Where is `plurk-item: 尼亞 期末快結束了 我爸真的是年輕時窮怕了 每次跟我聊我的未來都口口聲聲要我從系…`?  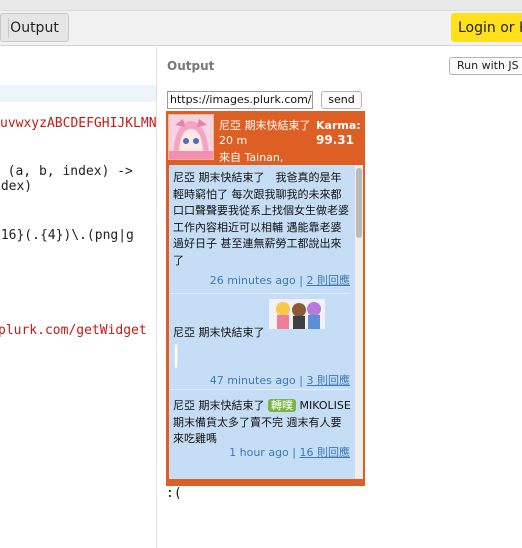 plurk-item: 尼亞 期末快結束了 我爸真的是年輕時窮怕了 每次跟我聊我的未來都口口聲聲要我從系… is located at coordinates (262, 232).